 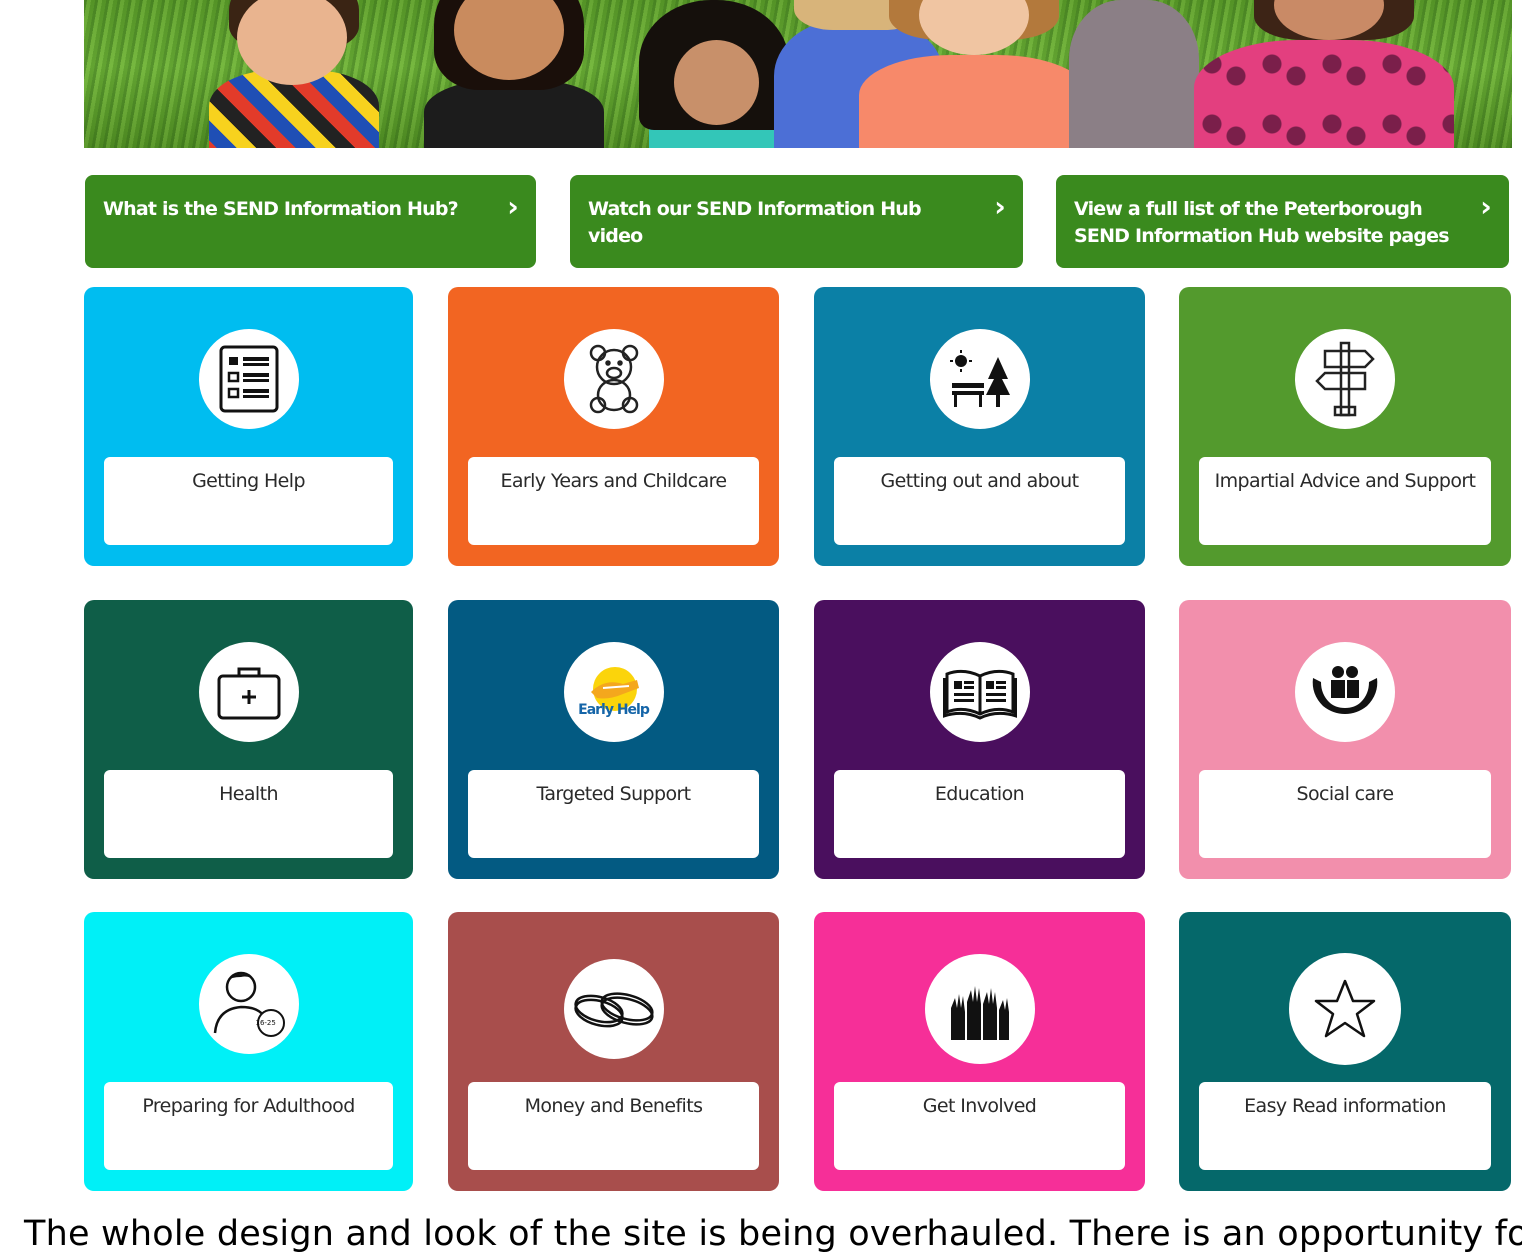 I want to click on open-book-icon, so click(x=979, y=692).